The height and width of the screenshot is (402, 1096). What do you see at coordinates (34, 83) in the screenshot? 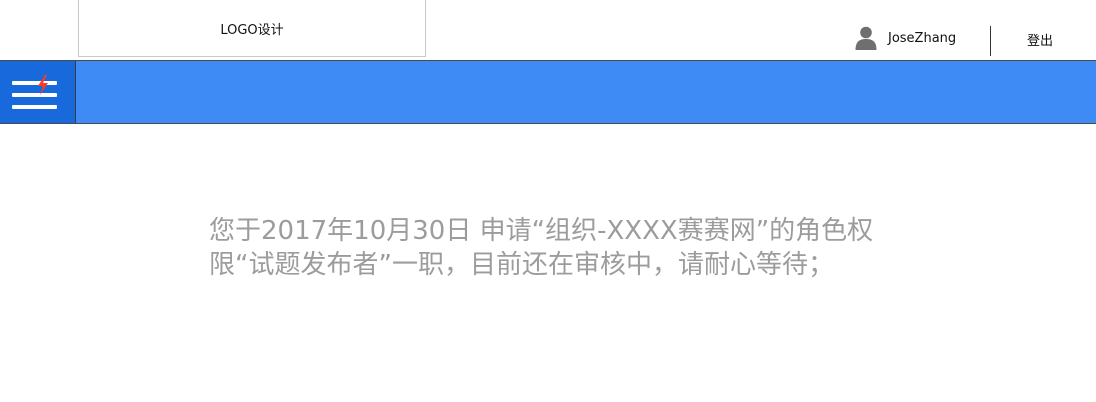
I see `hamburger-menu-icon-line-top` at bounding box center [34, 83].